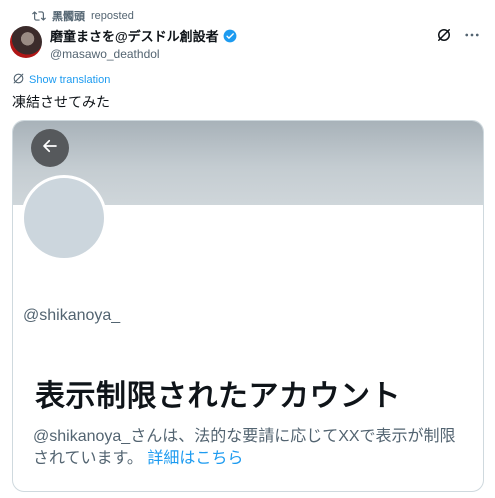 The image size is (495, 498). What do you see at coordinates (244, 447) in the screenshot?
I see `restricted-description-text: @shikanoya_さんは、法的な要請に応じてXXで表示が制限されています。` at bounding box center [244, 447].